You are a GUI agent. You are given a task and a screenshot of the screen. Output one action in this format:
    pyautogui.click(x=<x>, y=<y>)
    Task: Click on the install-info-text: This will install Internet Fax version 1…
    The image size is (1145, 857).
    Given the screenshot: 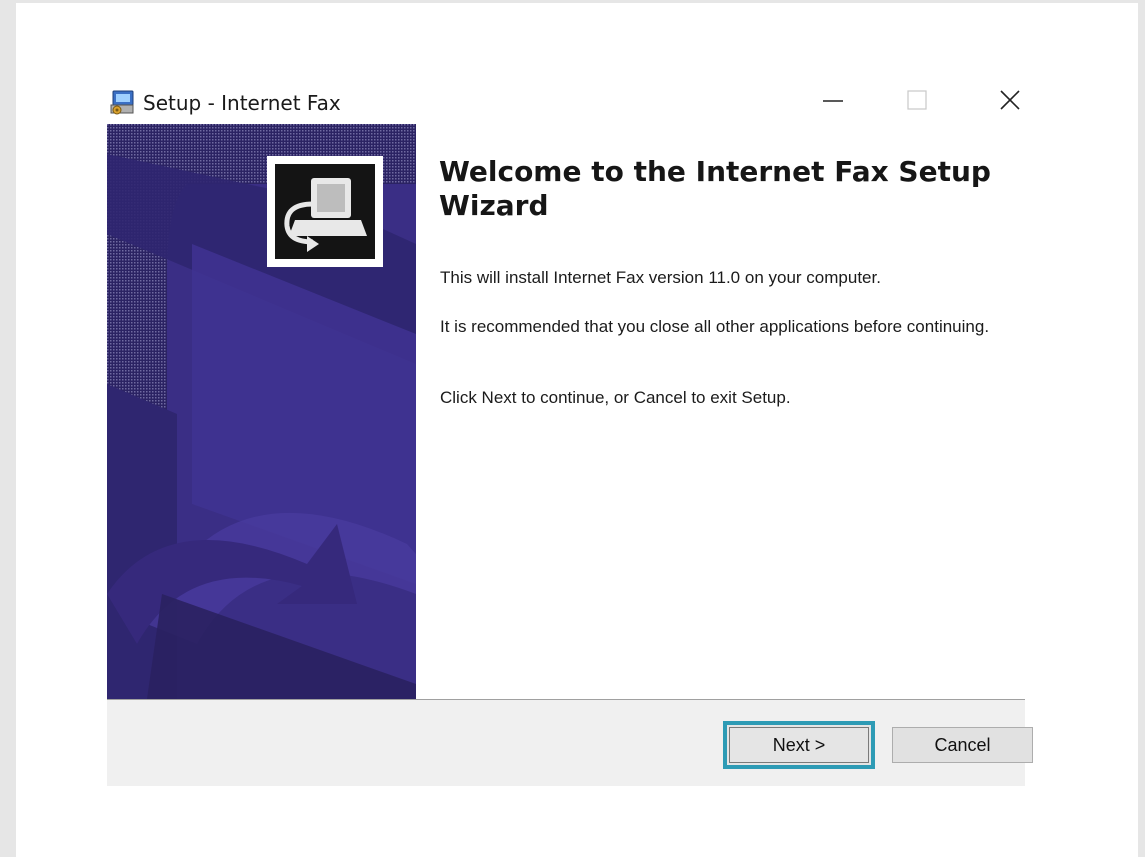 What is the action you would take?
    pyautogui.click(x=660, y=277)
    